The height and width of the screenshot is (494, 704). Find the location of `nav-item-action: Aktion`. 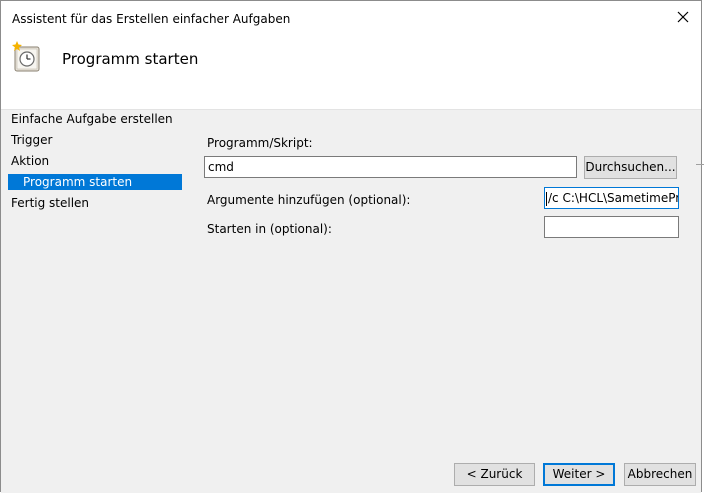

nav-item-action: Aktion is located at coordinates (30, 161).